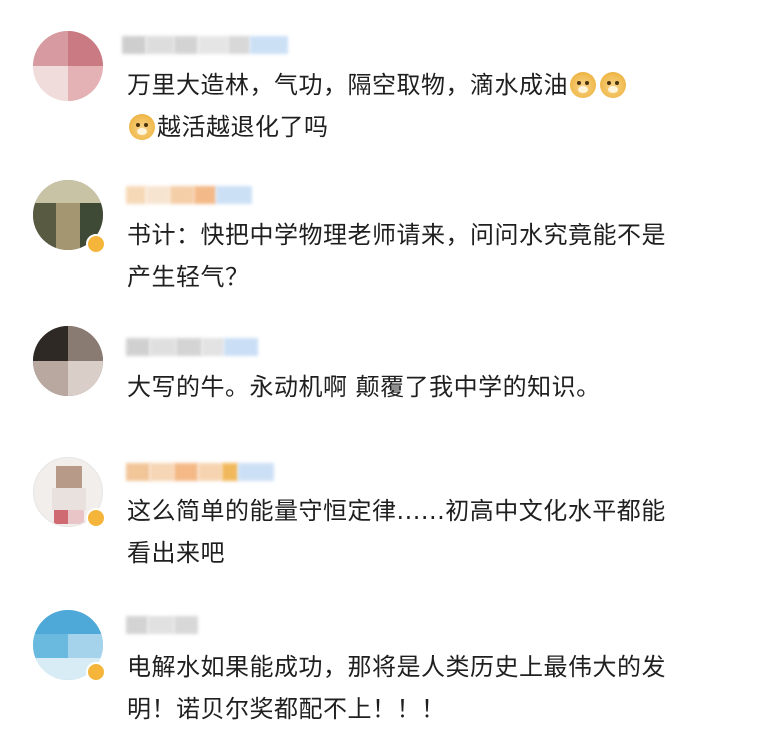  Describe the element at coordinates (188, 277) in the screenshot. I see `comment-line: 产生轻气？` at that location.